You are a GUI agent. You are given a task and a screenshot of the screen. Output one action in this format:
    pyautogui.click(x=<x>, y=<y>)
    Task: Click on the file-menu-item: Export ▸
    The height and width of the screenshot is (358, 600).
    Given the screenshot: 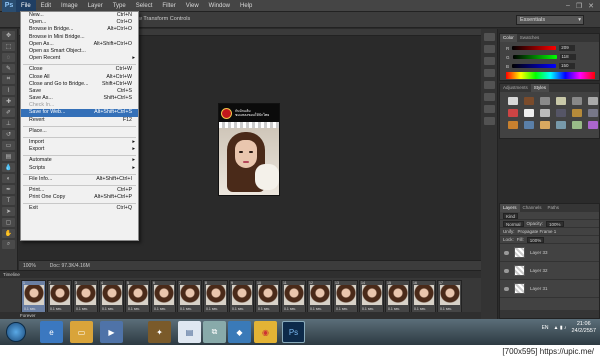 What is the action you would take?
    pyautogui.click(x=79, y=149)
    